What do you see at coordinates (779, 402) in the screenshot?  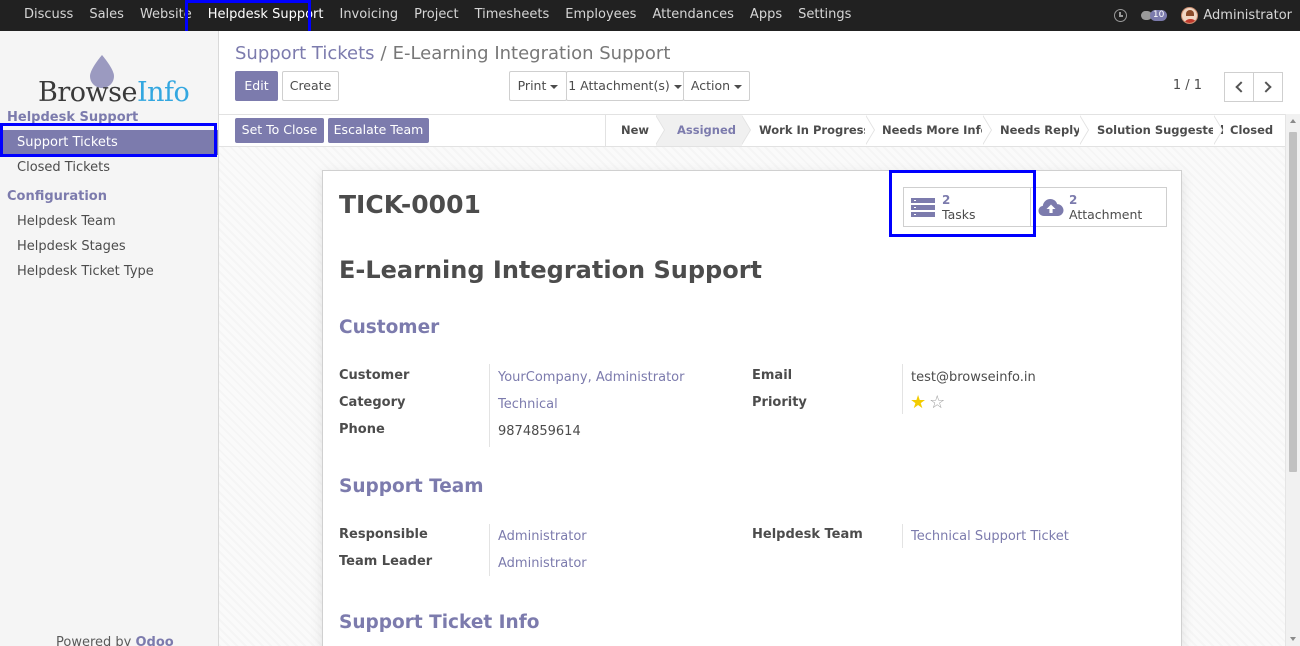 I see `priority-label: Priority` at bounding box center [779, 402].